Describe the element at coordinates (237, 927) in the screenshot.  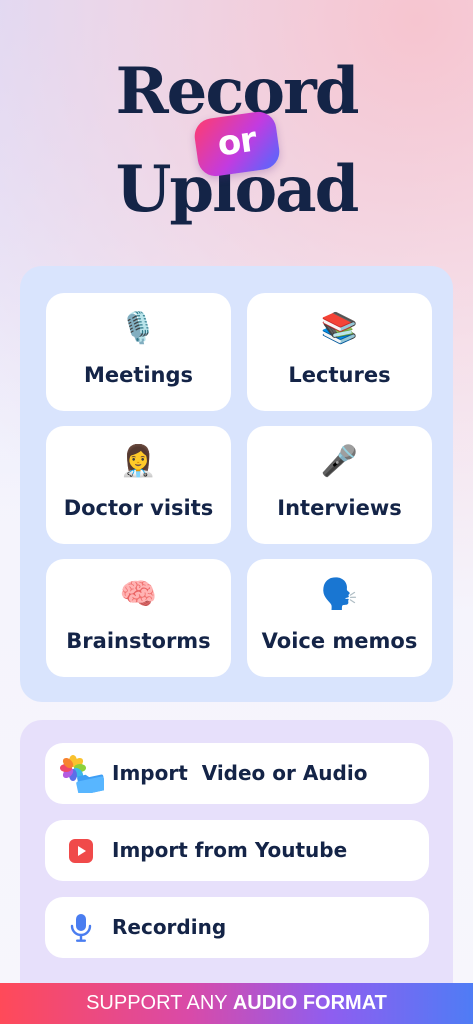
I see `recording-button: Recording` at that location.